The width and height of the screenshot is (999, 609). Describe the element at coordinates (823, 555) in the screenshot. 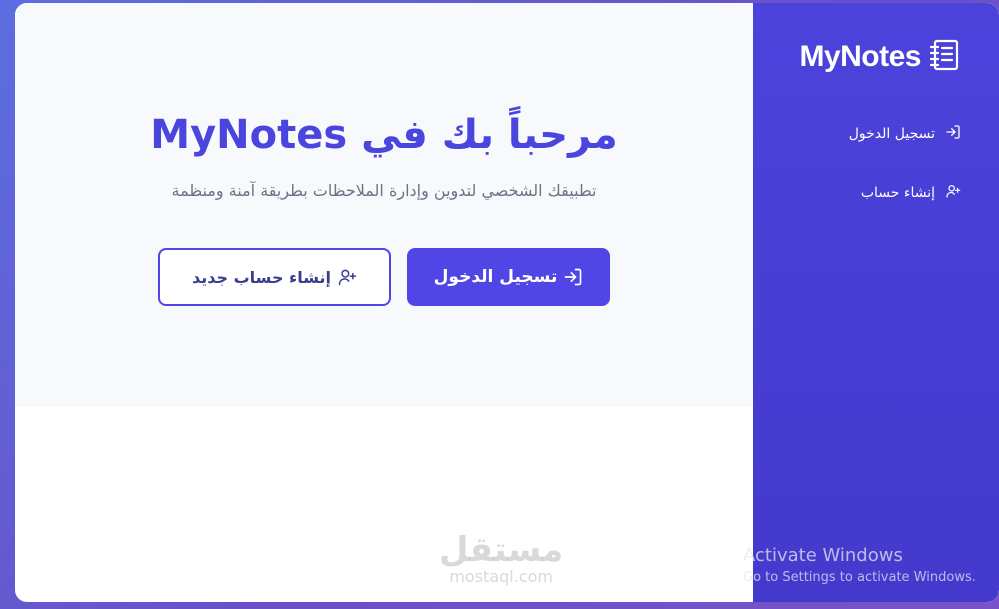

I see `activate-title: Activate Windows` at that location.